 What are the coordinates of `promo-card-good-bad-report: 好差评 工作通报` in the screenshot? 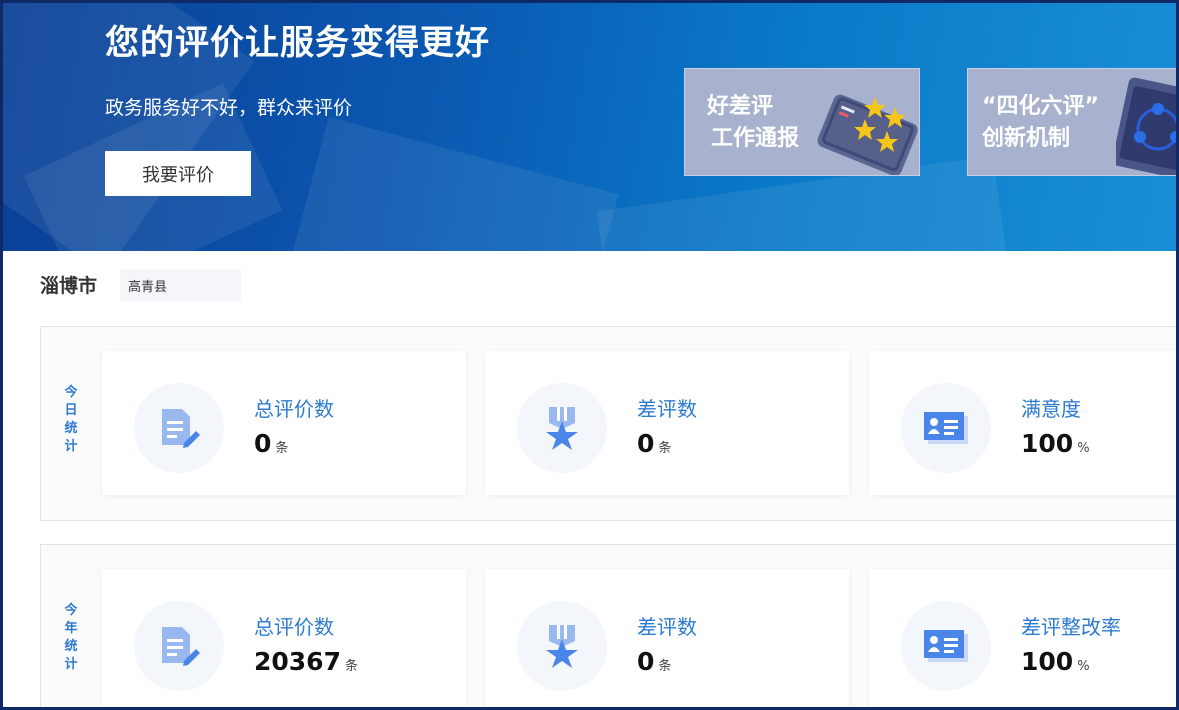 It's located at (802, 122).